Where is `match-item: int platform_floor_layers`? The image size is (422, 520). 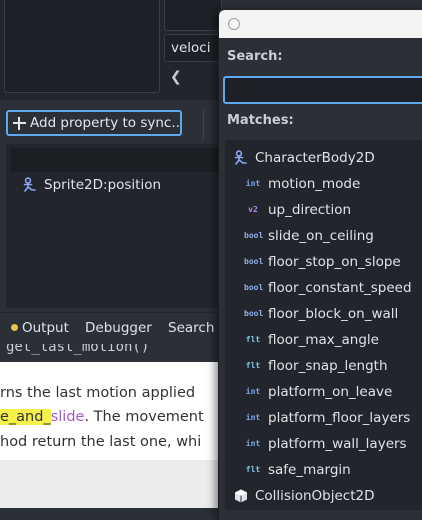
match-item: int platform_floor_layers is located at coordinates (327, 418).